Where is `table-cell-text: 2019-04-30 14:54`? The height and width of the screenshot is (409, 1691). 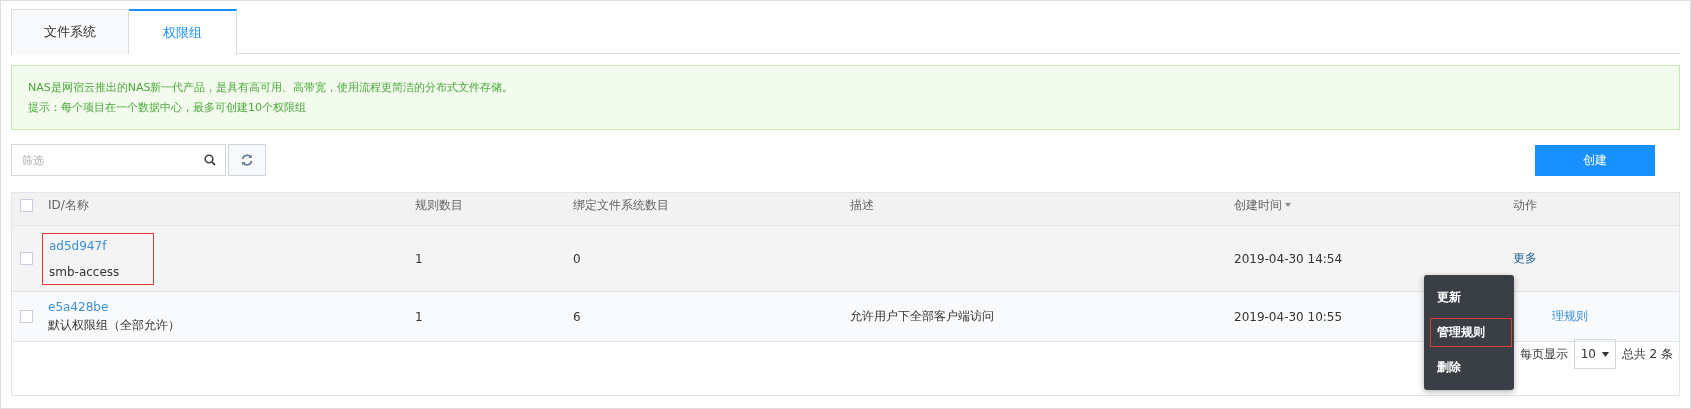 table-cell-text: 2019-04-30 14:54 is located at coordinates (1289, 258).